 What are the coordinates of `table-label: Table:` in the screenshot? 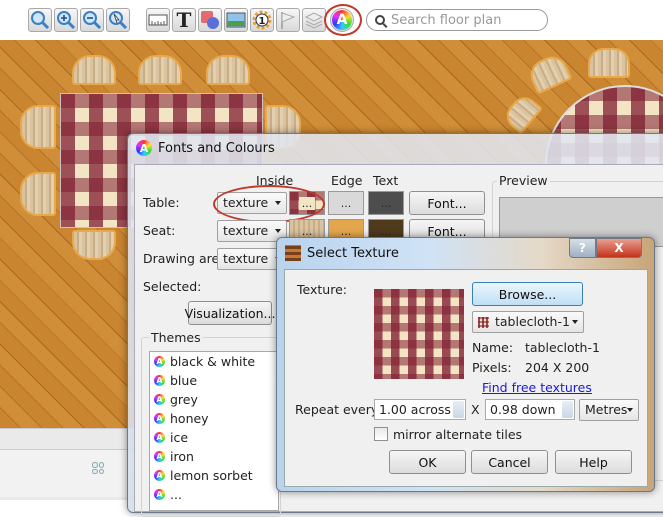 It's located at (161, 202).